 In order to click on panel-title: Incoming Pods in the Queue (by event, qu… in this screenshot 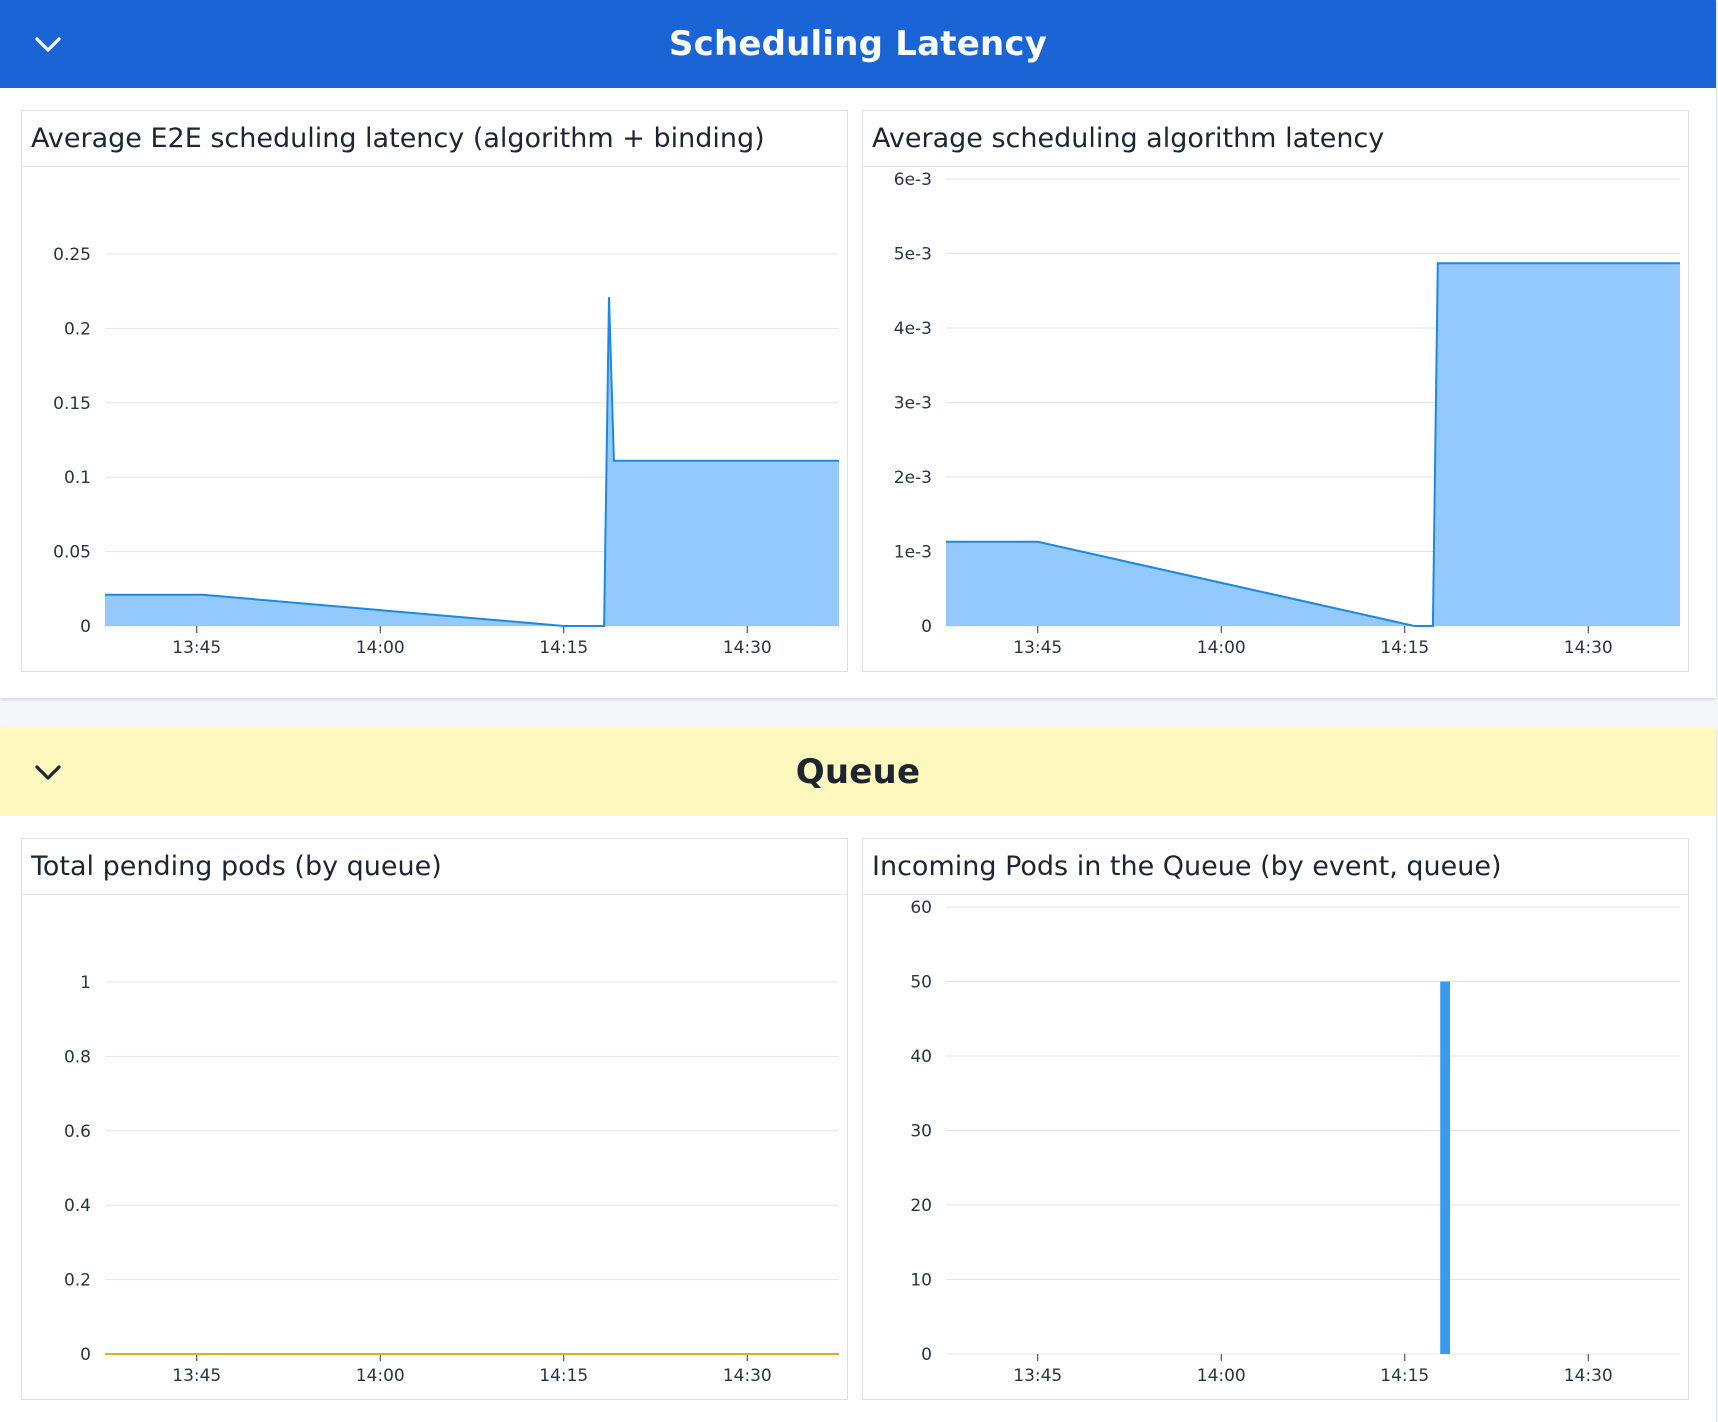, I will do `click(1187, 866)`.